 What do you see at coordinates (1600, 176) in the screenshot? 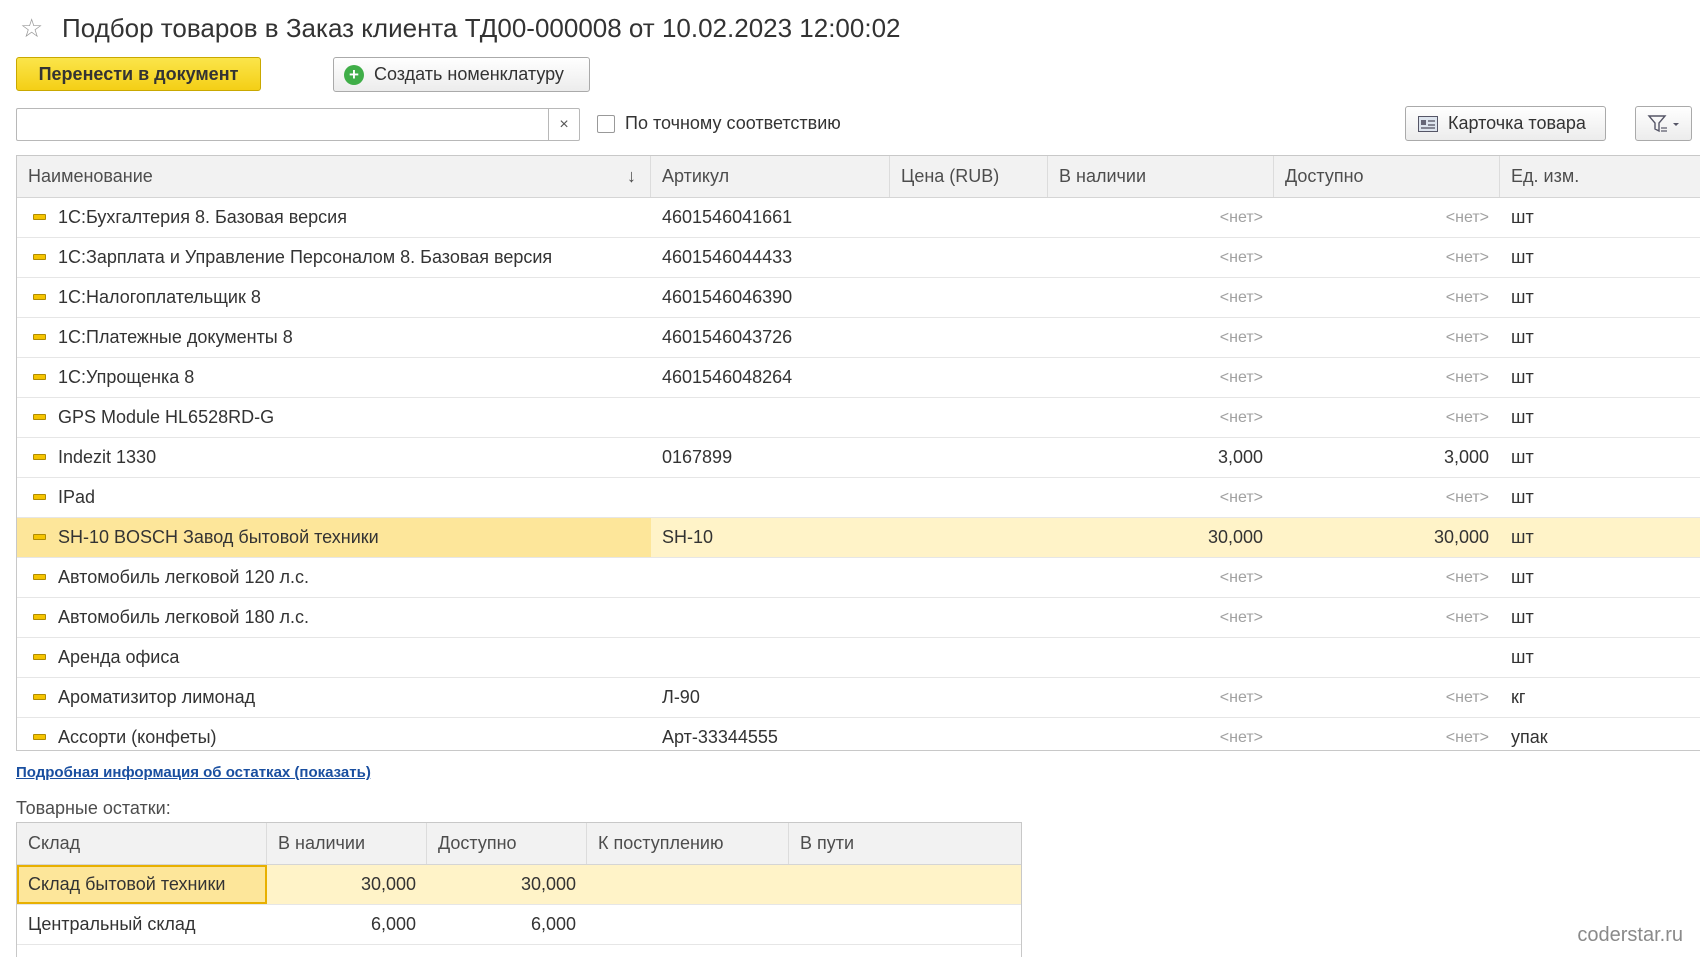
I see `column-unit: Ед. изм.` at bounding box center [1600, 176].